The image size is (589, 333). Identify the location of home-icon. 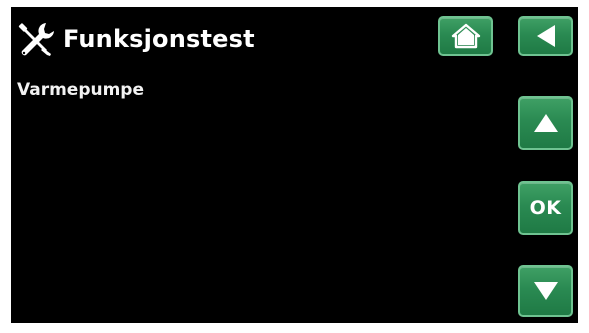
(466, 36).